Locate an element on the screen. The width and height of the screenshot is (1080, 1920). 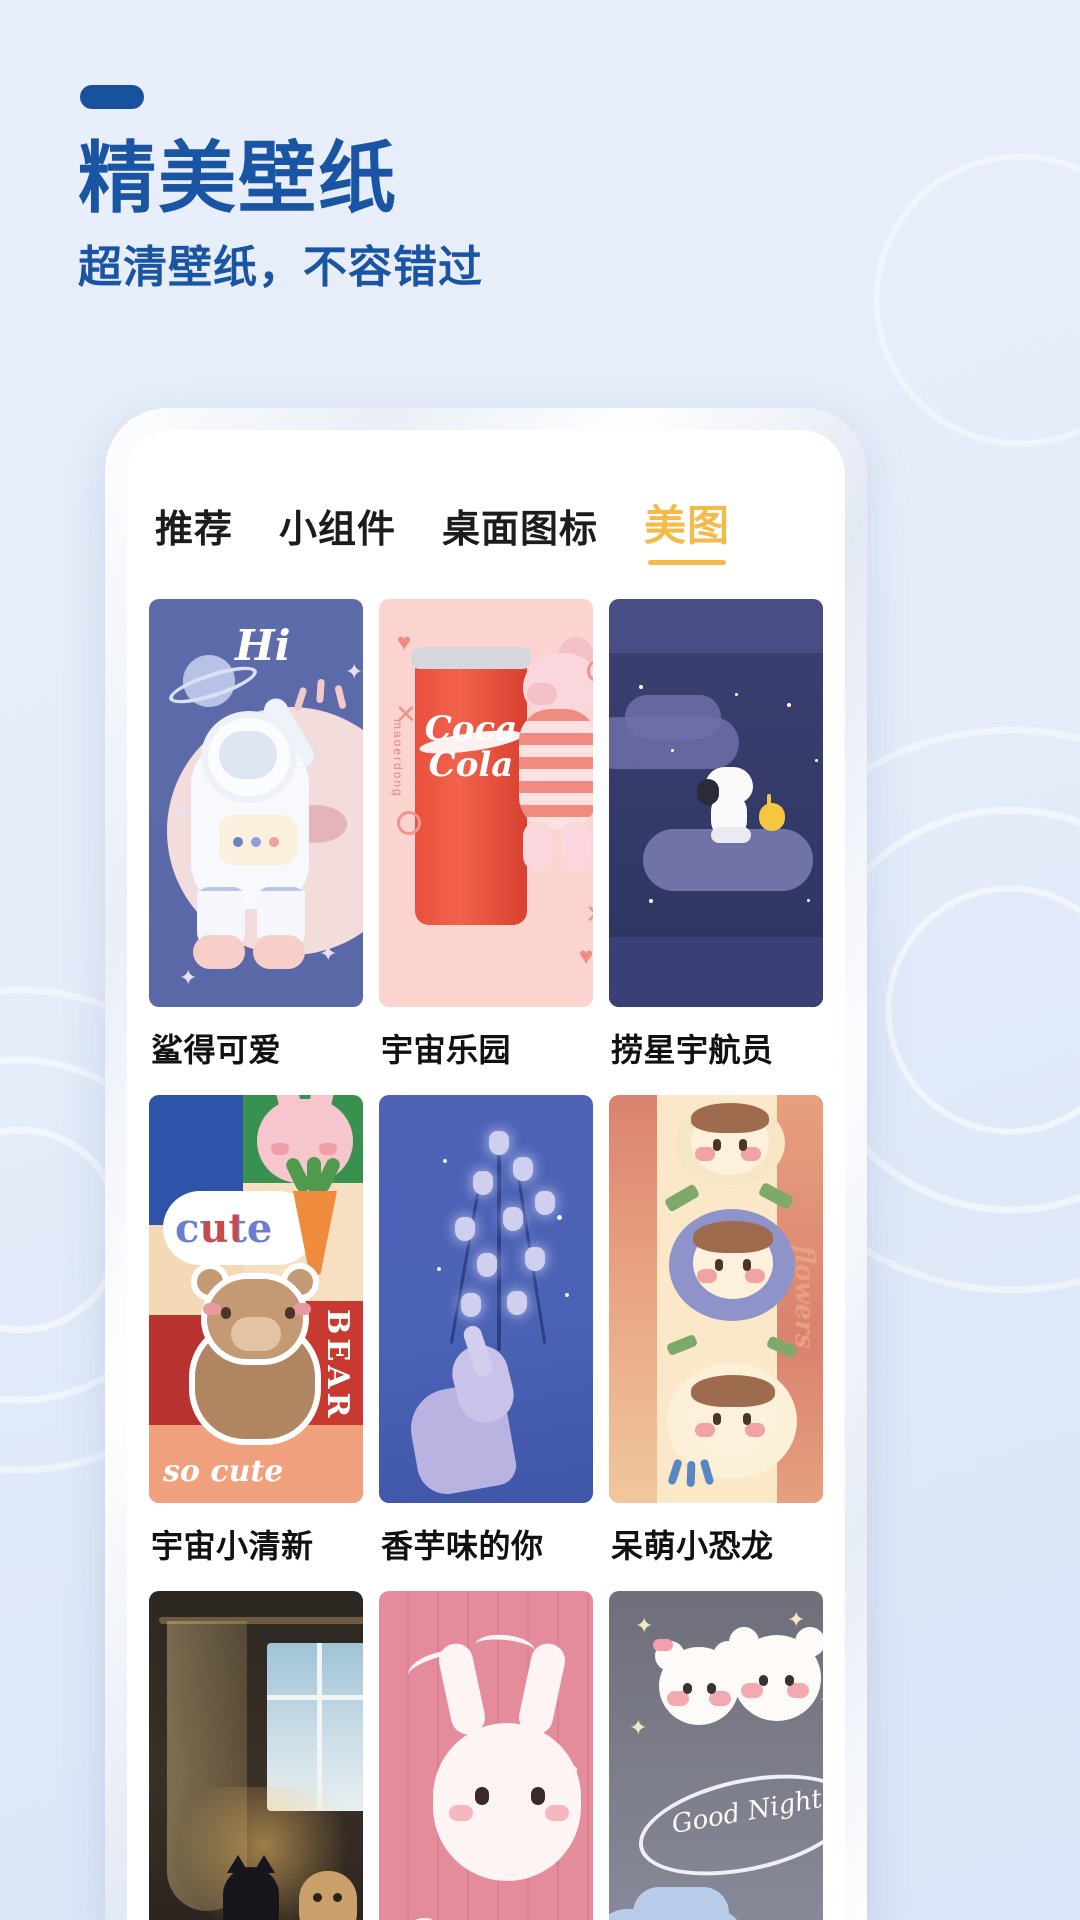
piglet-character is located at coordinates (549, 757).